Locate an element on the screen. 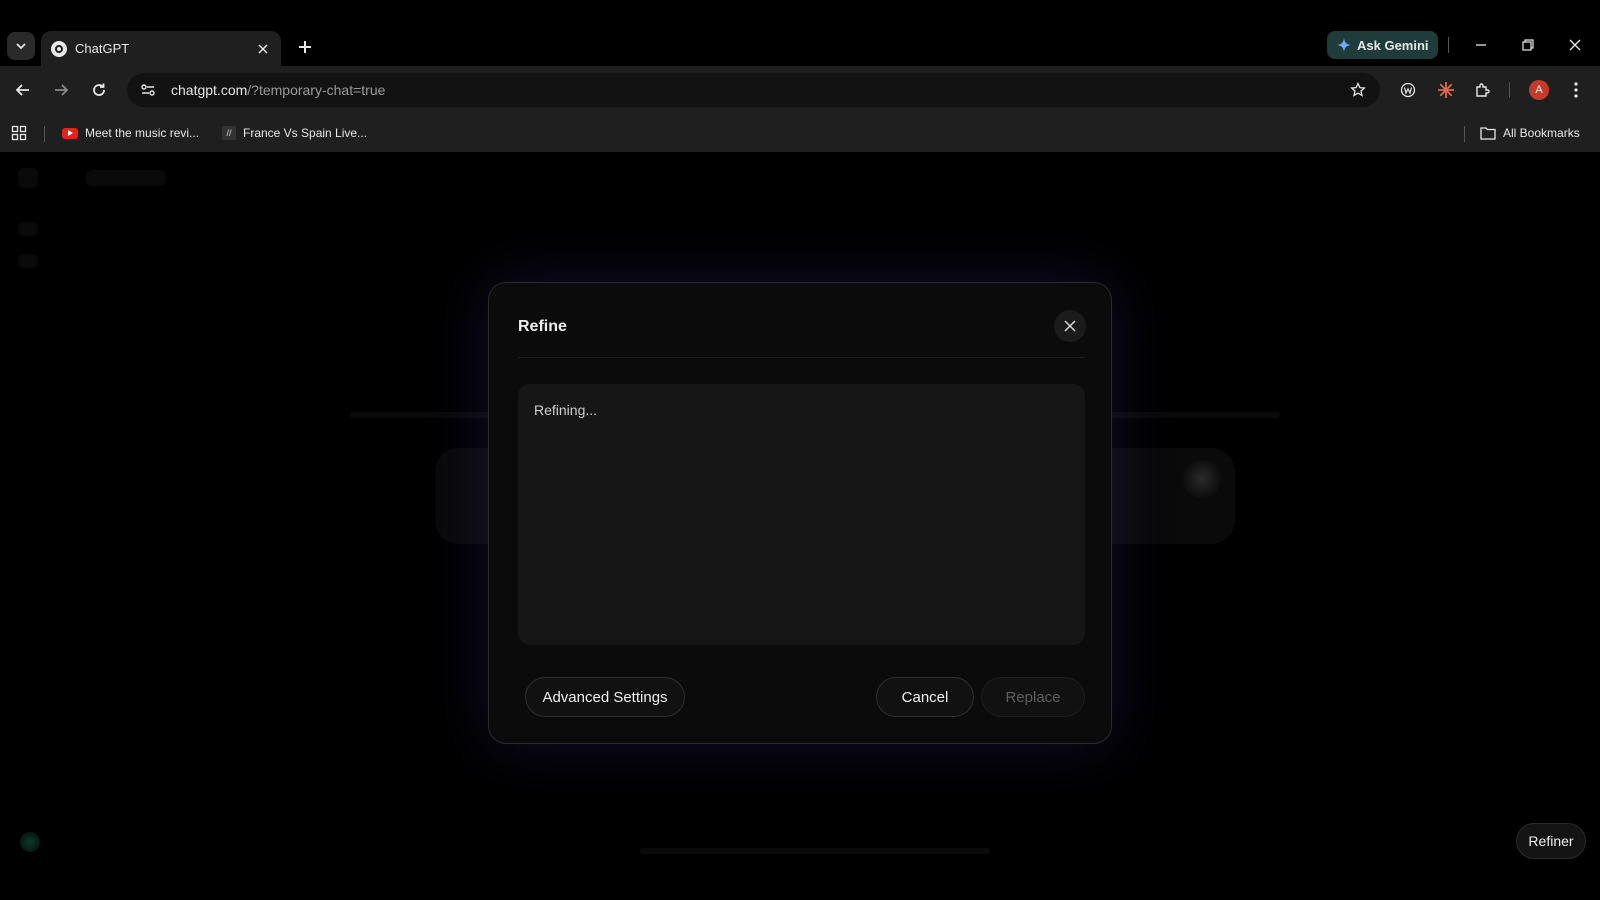  plus-icon is located at coordinates (305, 47).